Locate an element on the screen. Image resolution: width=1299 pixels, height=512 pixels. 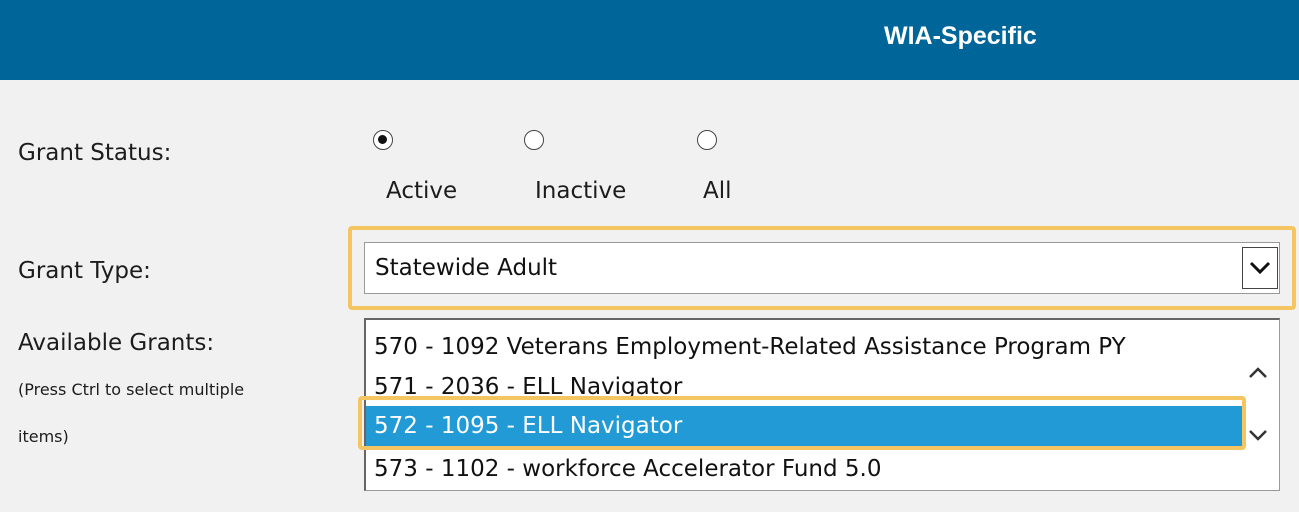
available-grants-label: Available Grants: is located at coordinates (116, 343).